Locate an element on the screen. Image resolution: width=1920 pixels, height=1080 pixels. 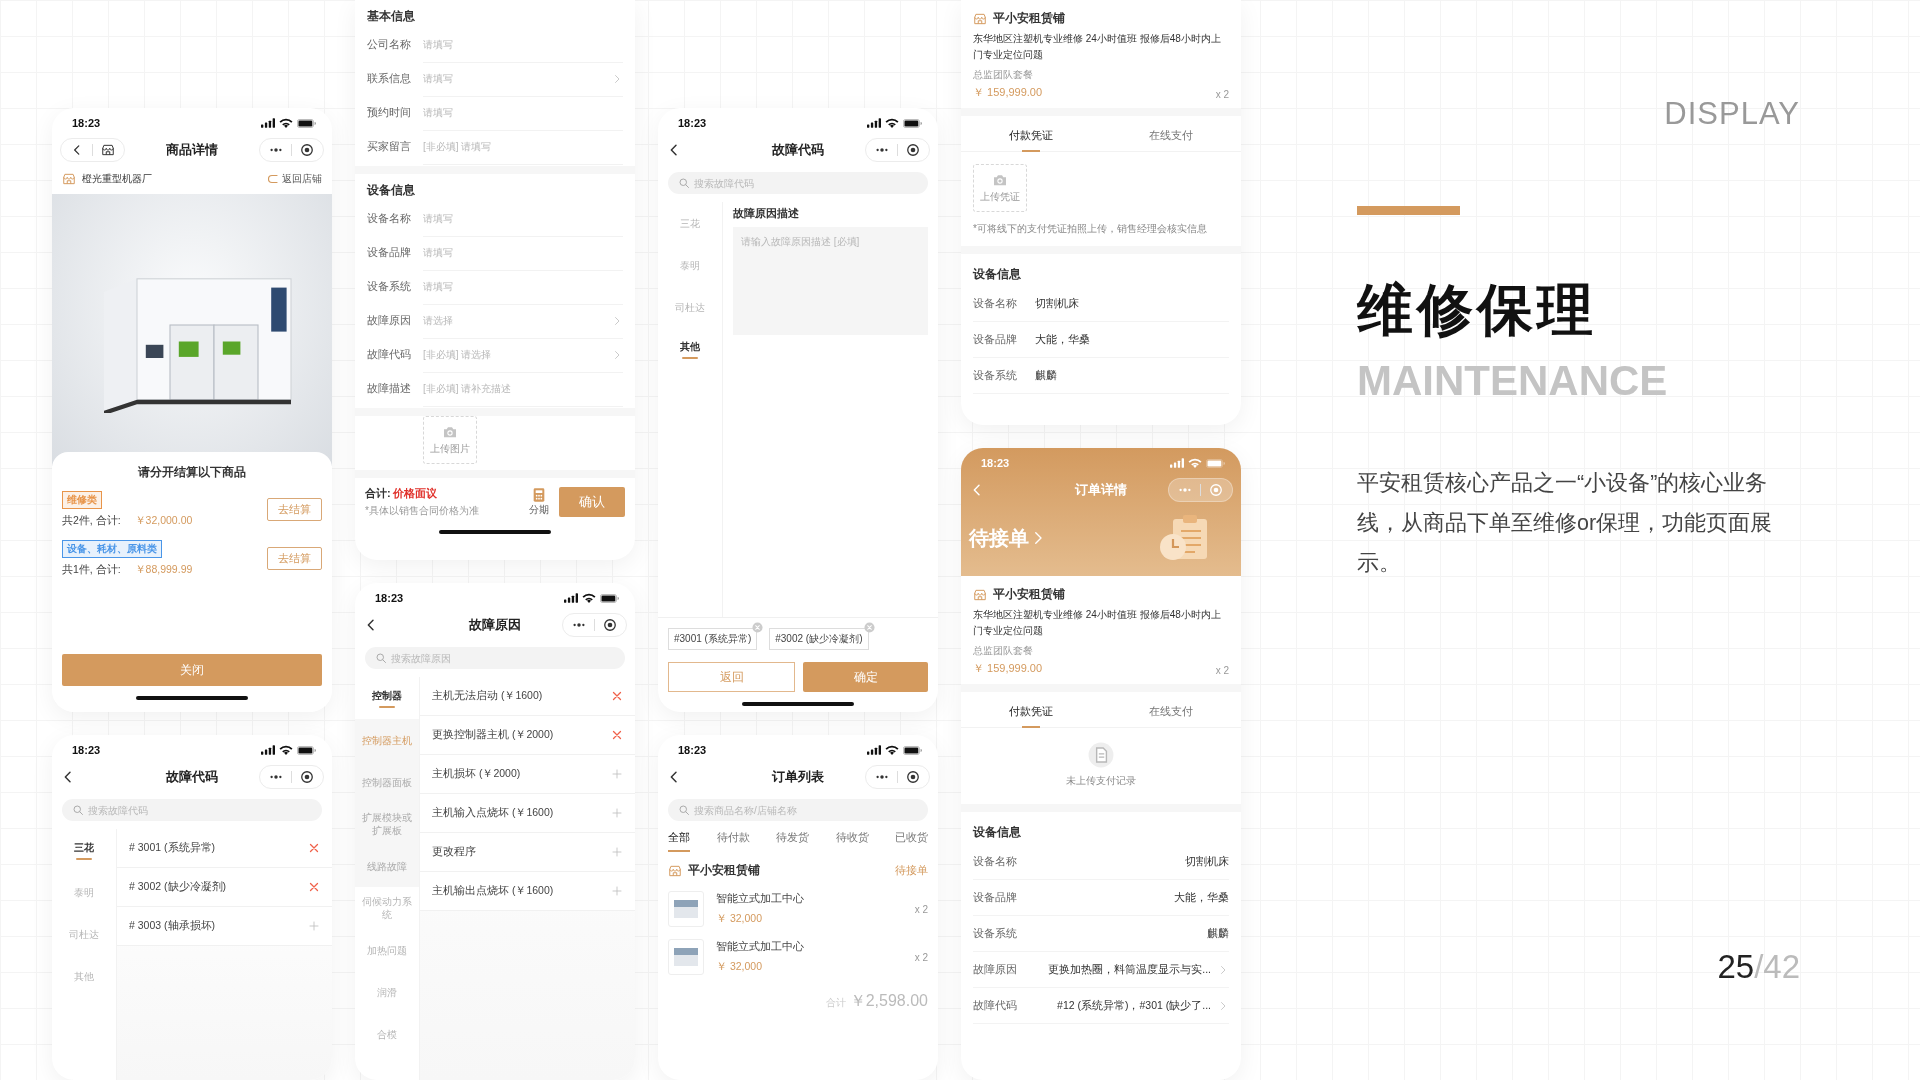
total-amount: ￥2,598.00 is located at coordinates (888, 1001).